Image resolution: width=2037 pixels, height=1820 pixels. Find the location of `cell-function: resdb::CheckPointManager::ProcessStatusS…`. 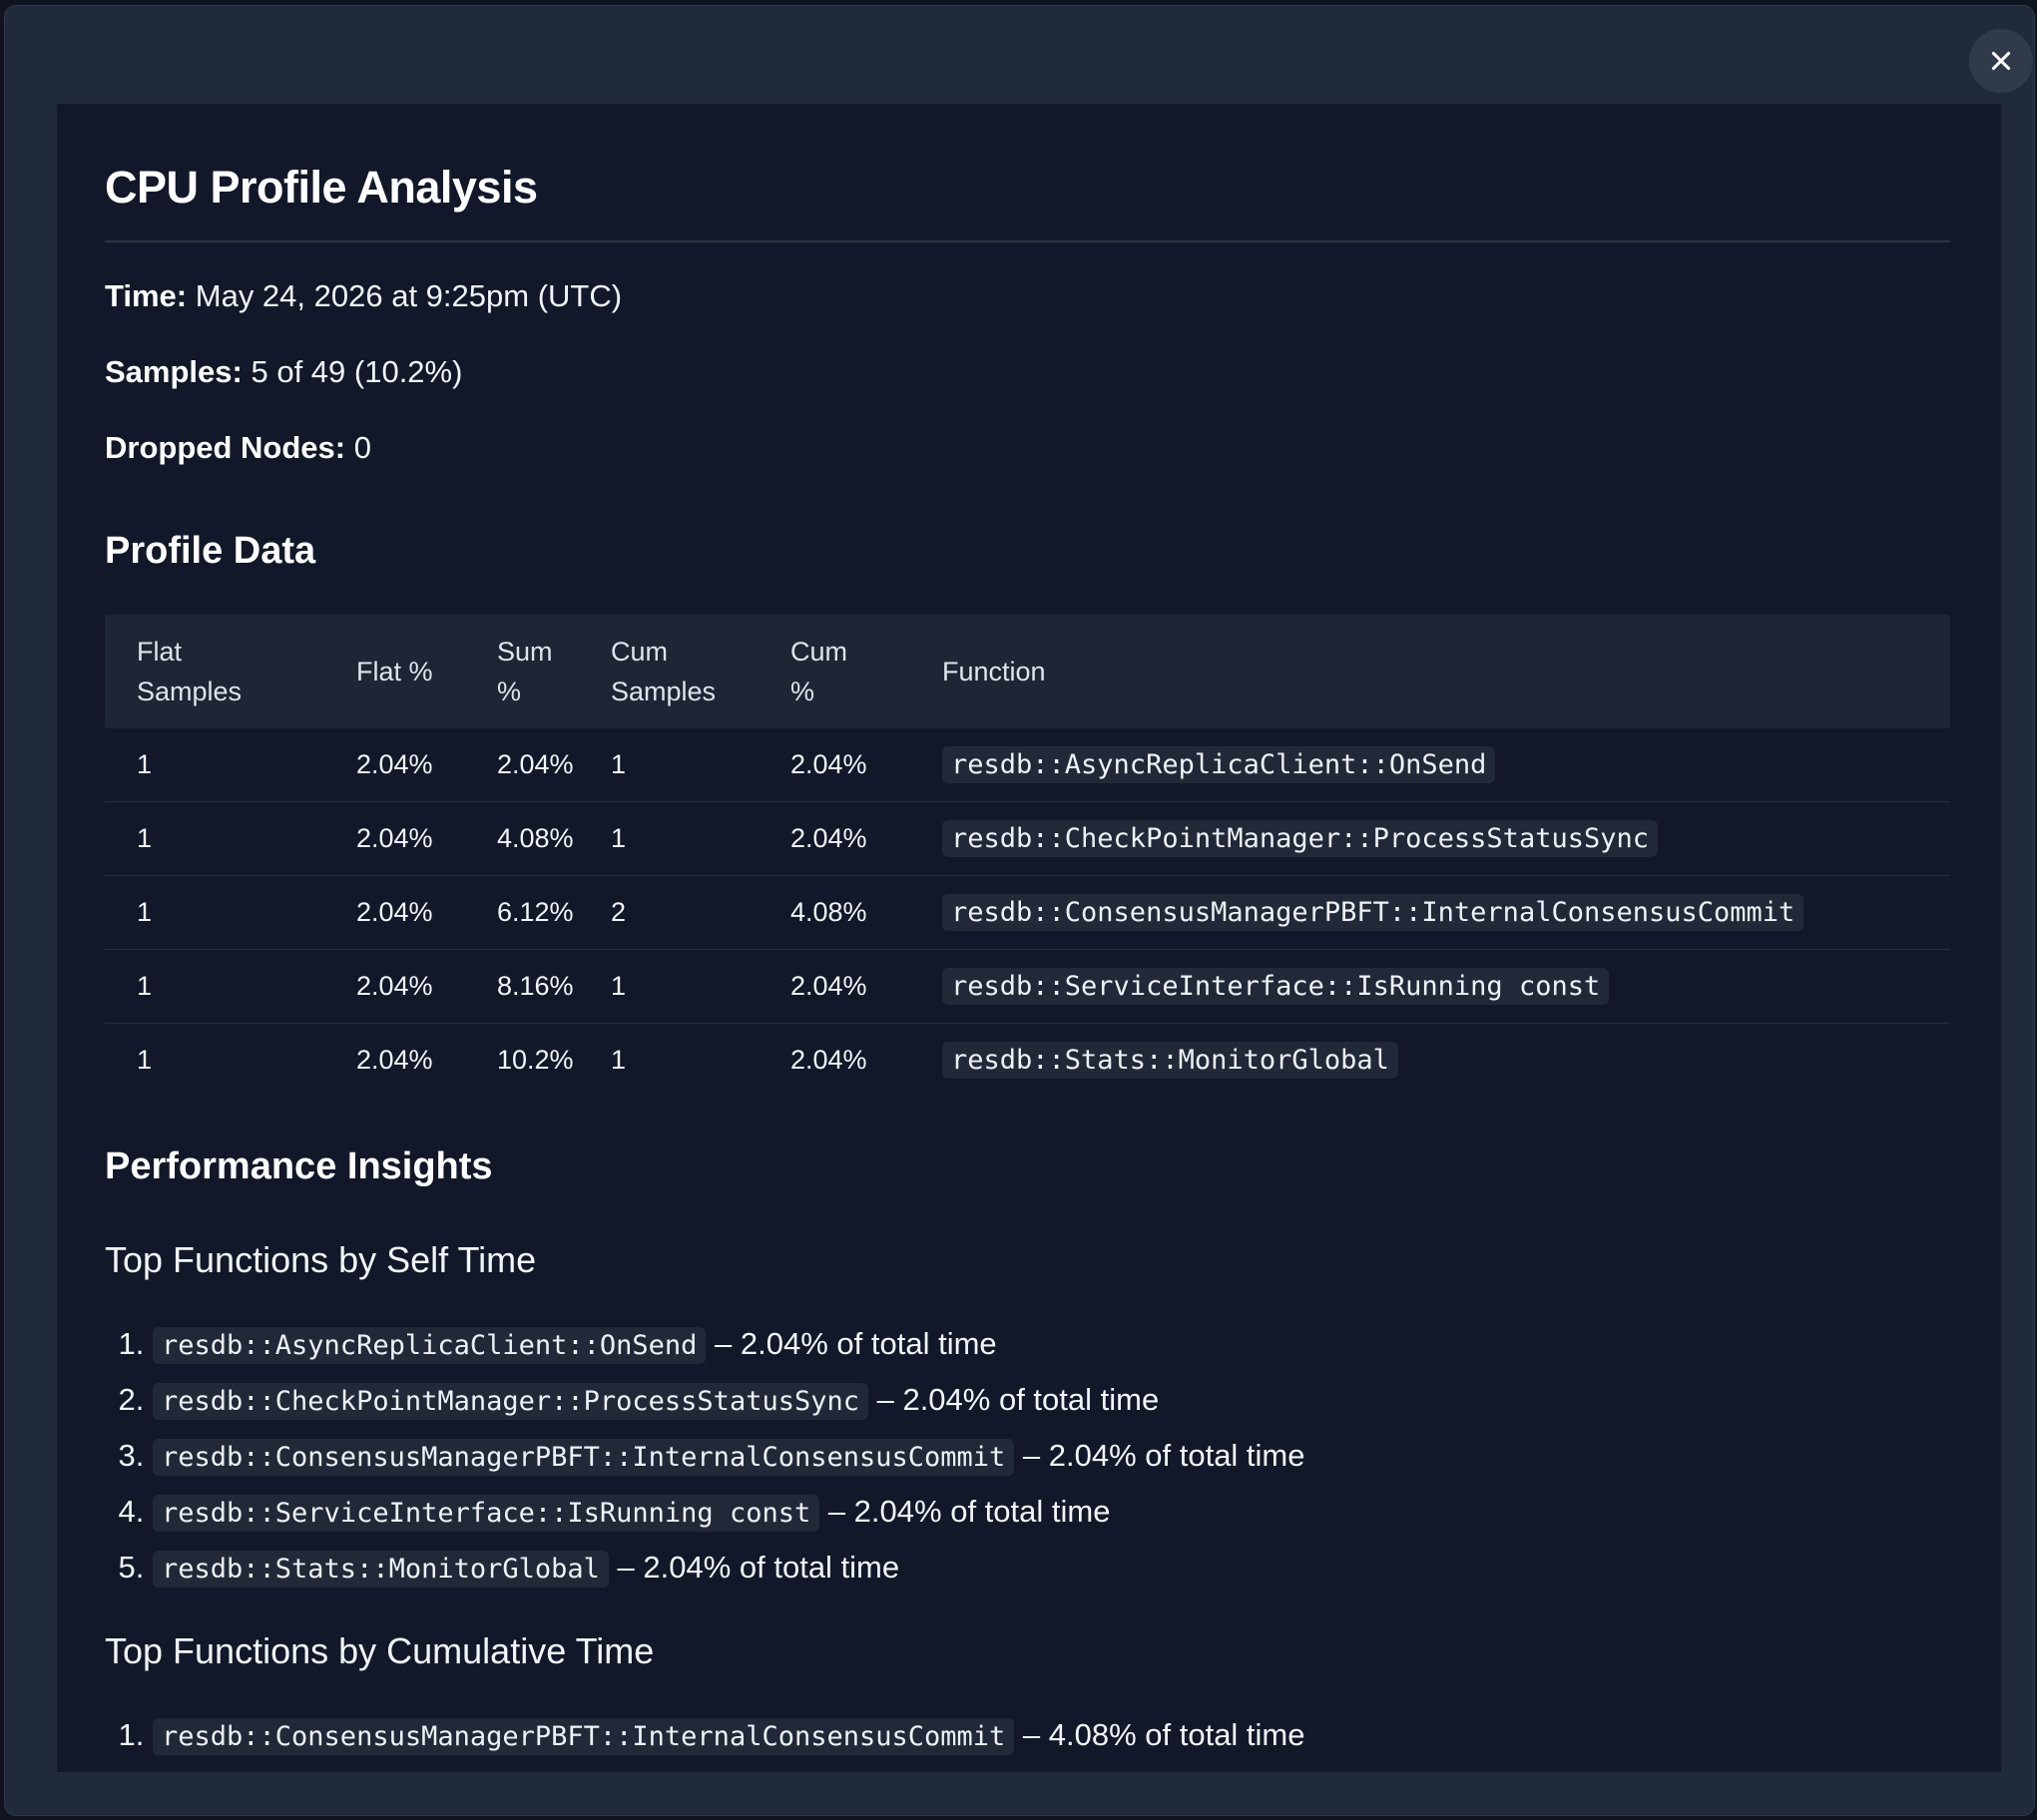

cell-function: resdb::CheckPointManager::ProcessStatusS… is located at coordinates (1430, 838).